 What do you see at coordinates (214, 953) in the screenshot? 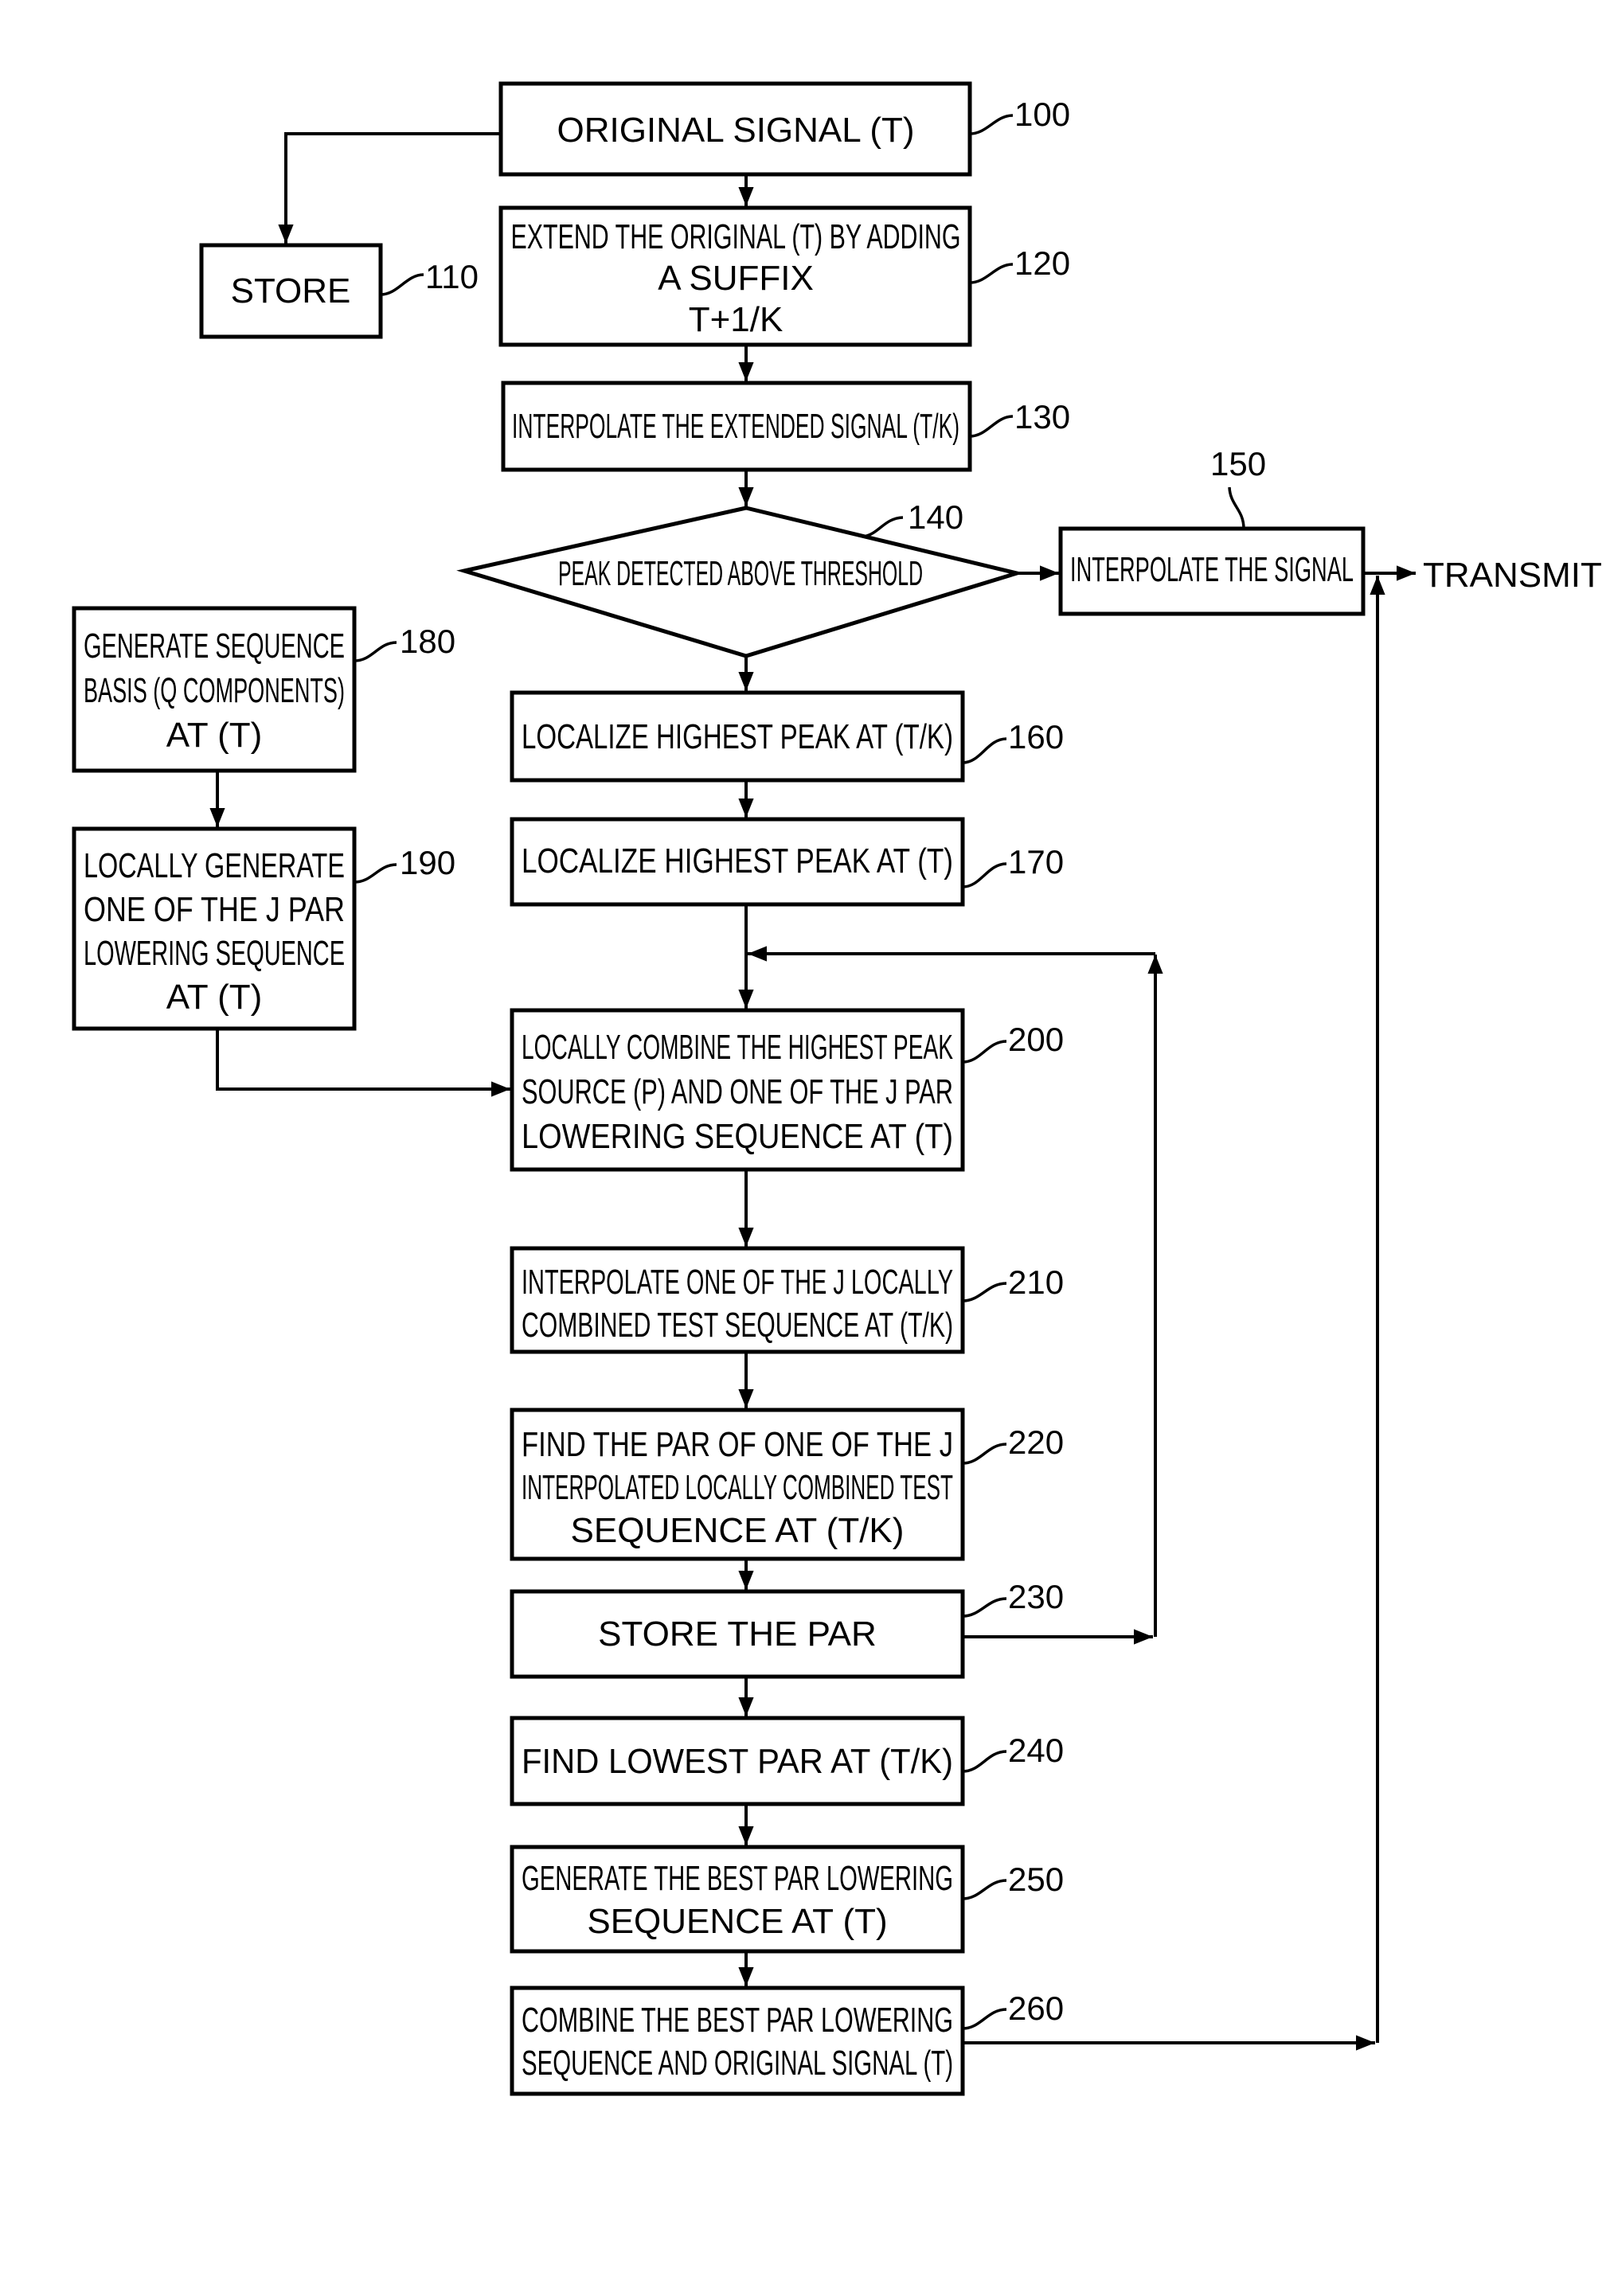
I see `block-190-text-3: LOWERING SEQUENCE` at bounding box center [214, 953].